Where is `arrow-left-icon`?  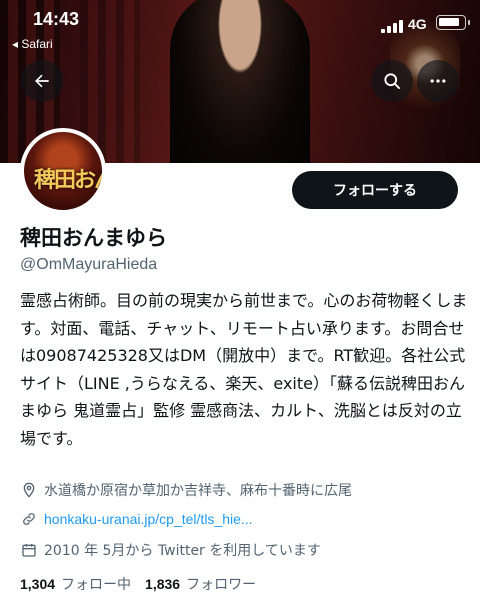 arrow-left-icon is located at coordinates (42, 81).